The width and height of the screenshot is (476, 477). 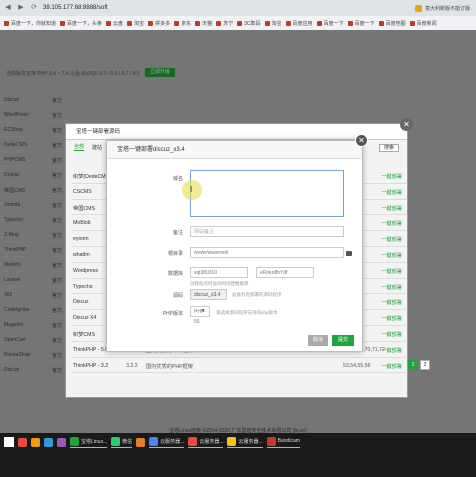 I want to click on page-button: 1, so click(x=413, y=365).